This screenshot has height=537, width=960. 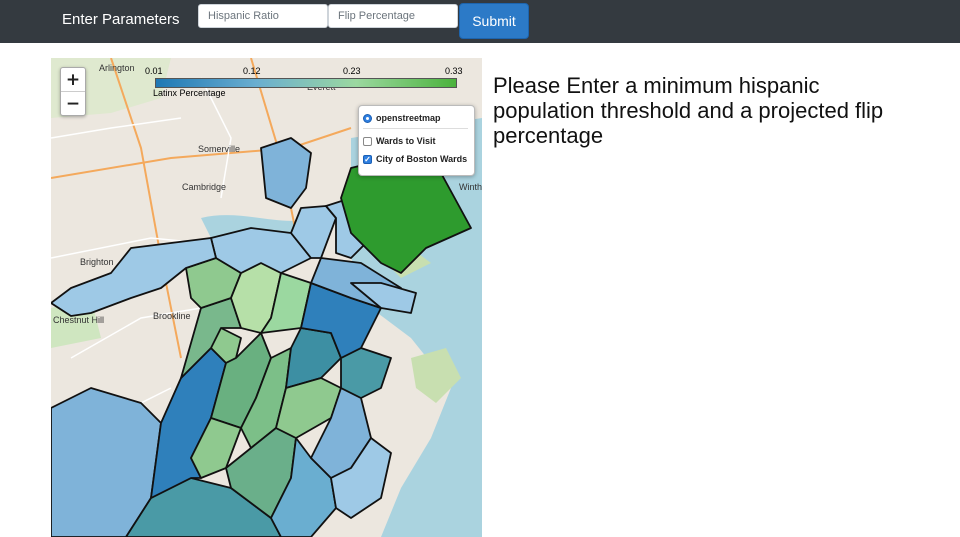 What do you see at coordinates (422, 159) in the screenshot?
I see `layer-label: City of Boston Wards` at bounding box center [422, 159].